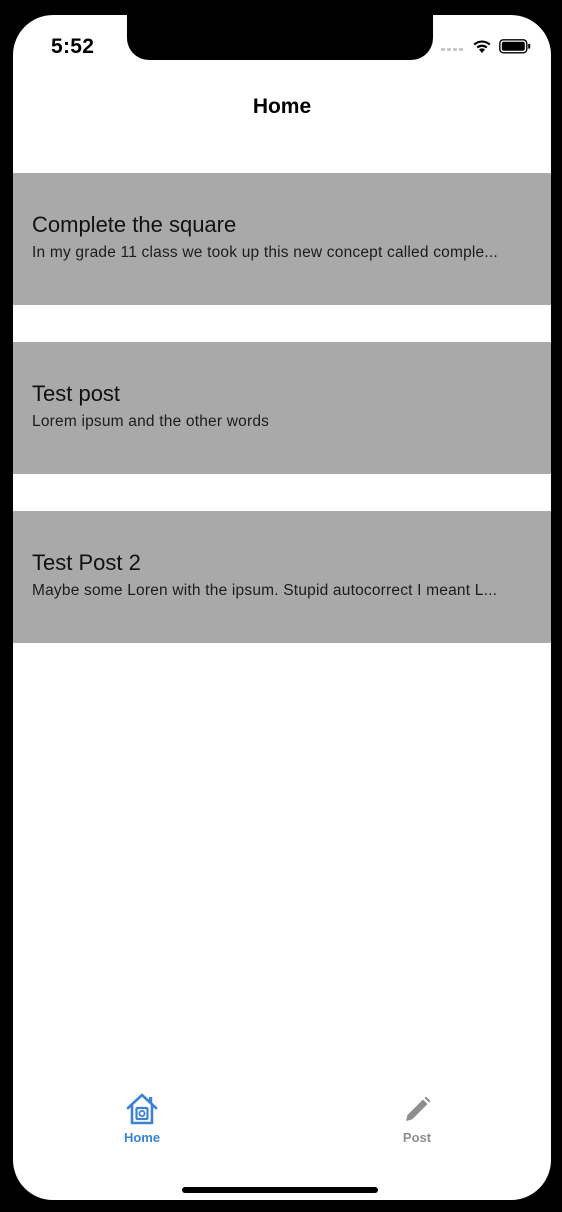 The image size is (562, 1212). I want to click on pencil-icon, so click(417, 1108).